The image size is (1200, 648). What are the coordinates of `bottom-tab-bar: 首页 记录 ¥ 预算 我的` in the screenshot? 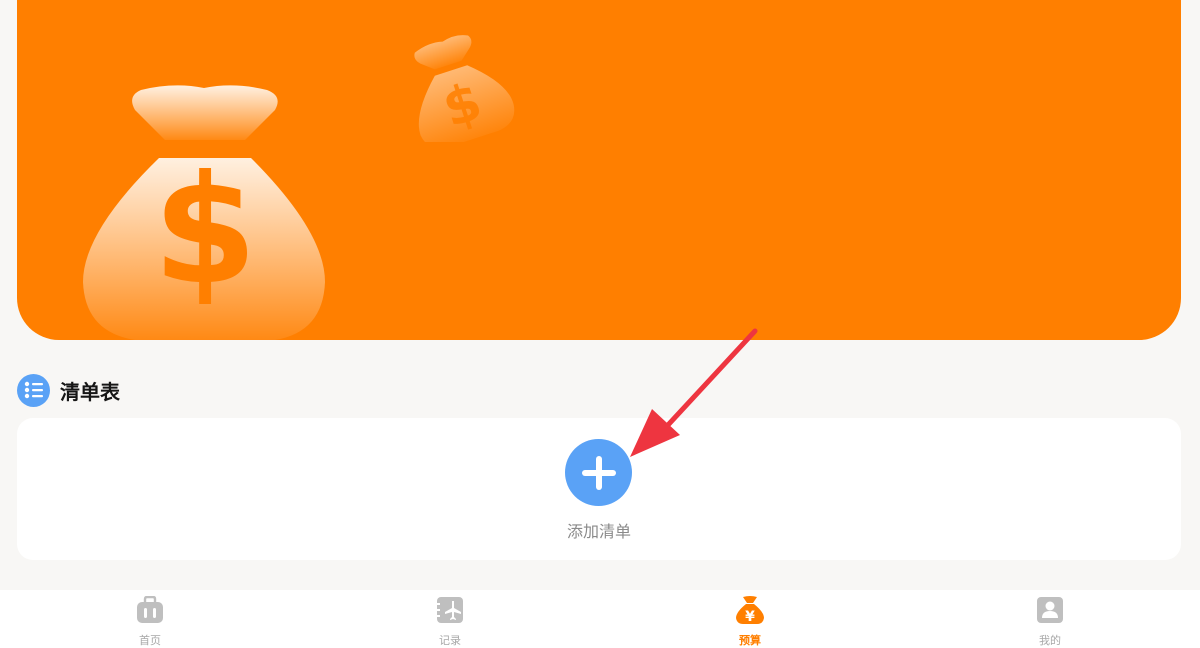 It's located at (600, 619).